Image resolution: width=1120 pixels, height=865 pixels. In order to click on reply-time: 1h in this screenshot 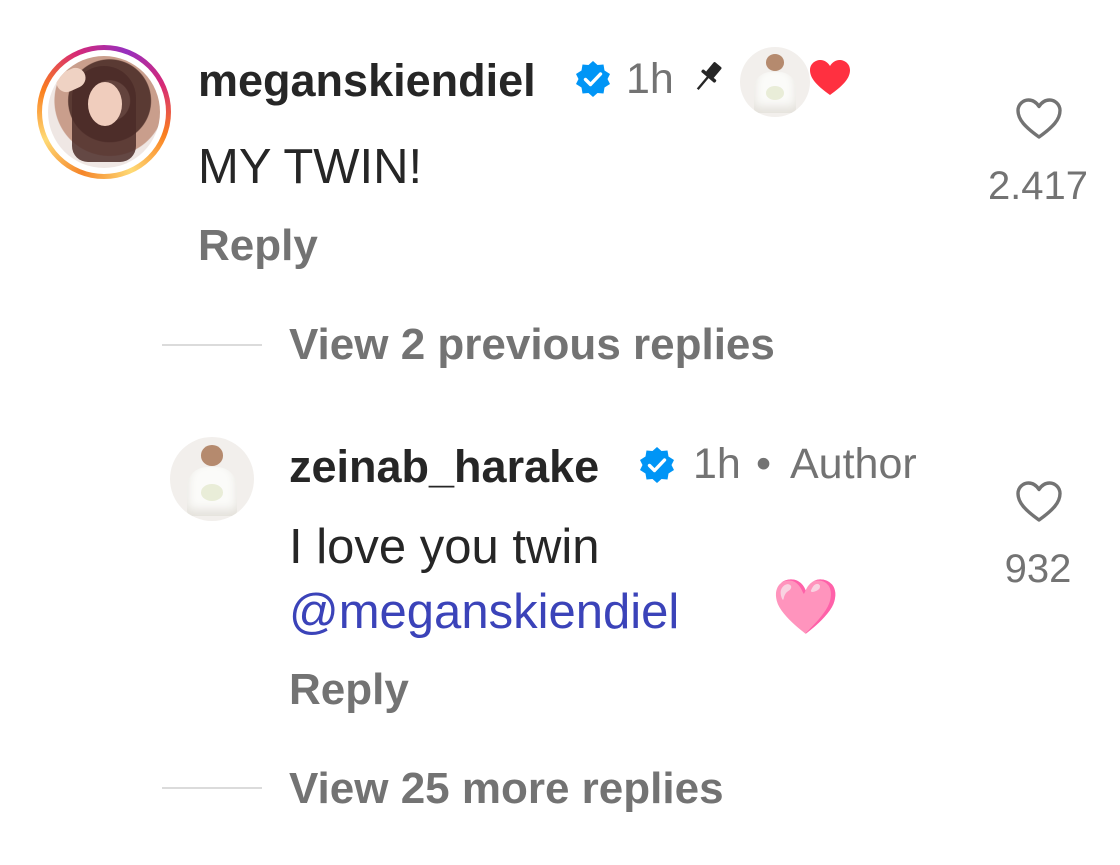, I will do `click(717, 464)`.